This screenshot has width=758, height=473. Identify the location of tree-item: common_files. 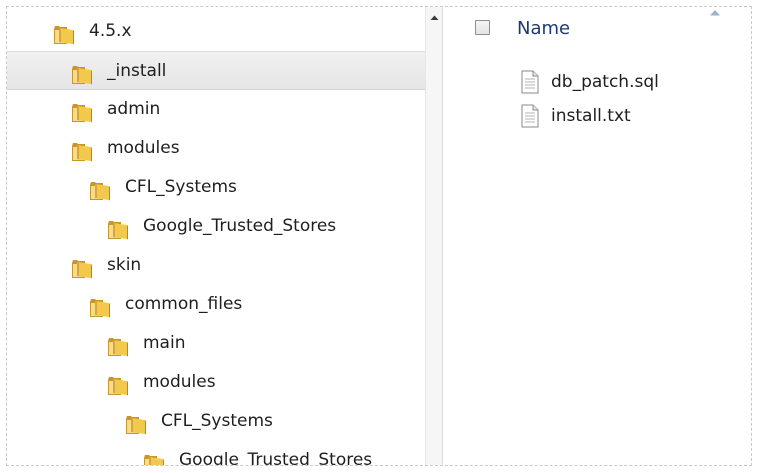
(216, 304).